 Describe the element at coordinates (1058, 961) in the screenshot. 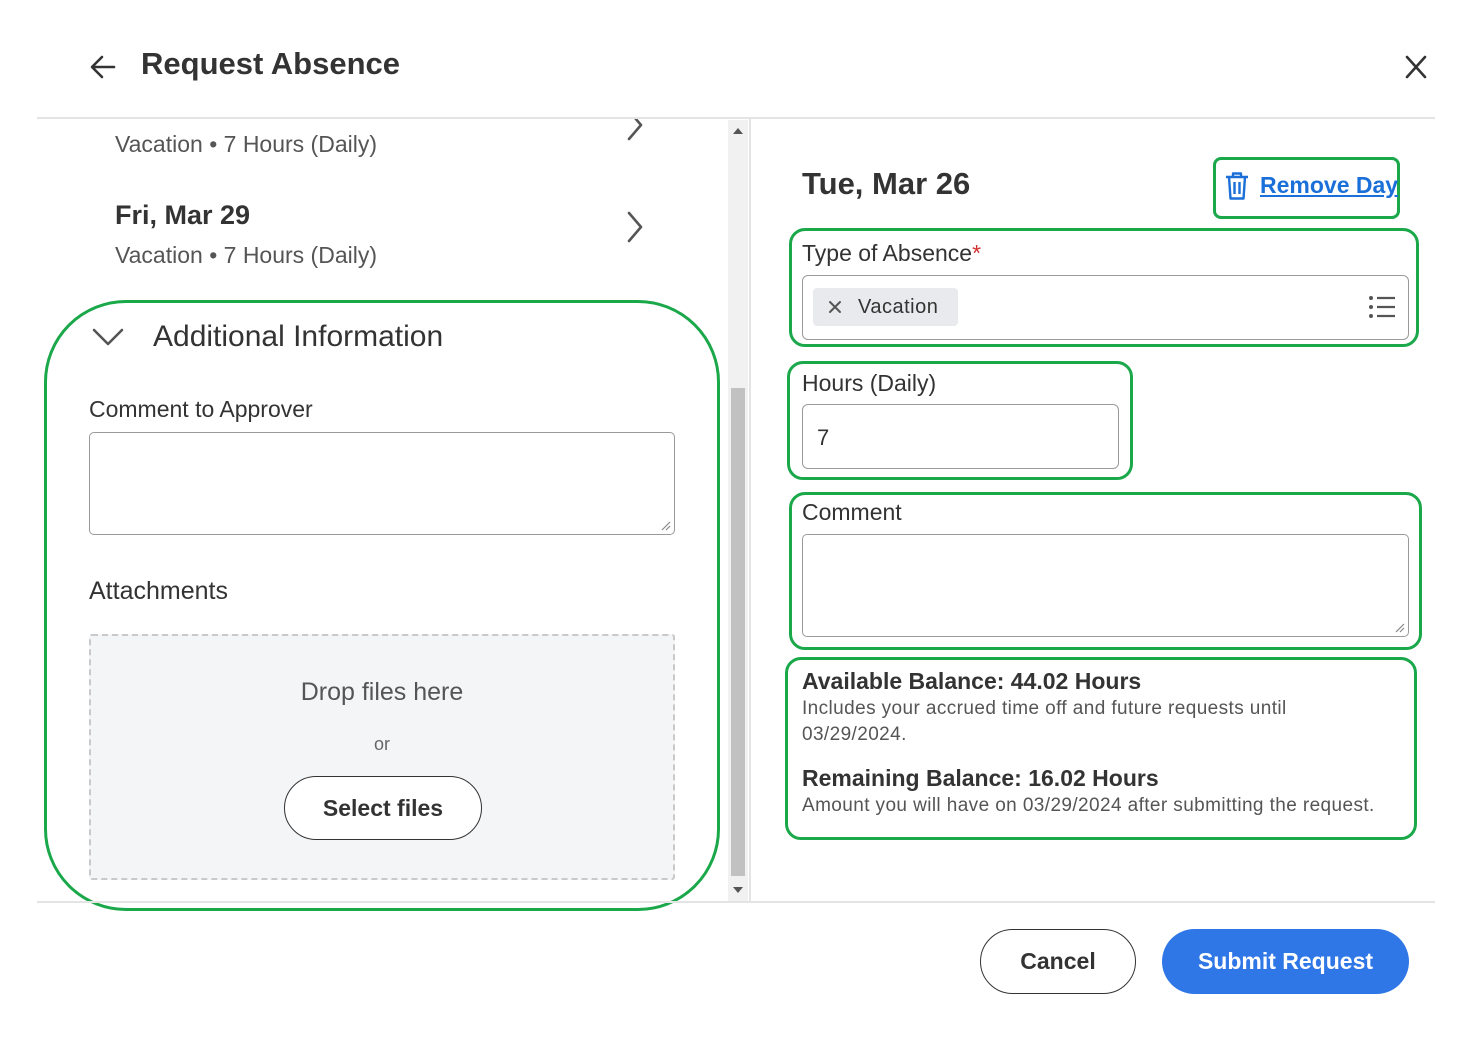

I see `cancel-button: Cancel` at that location.